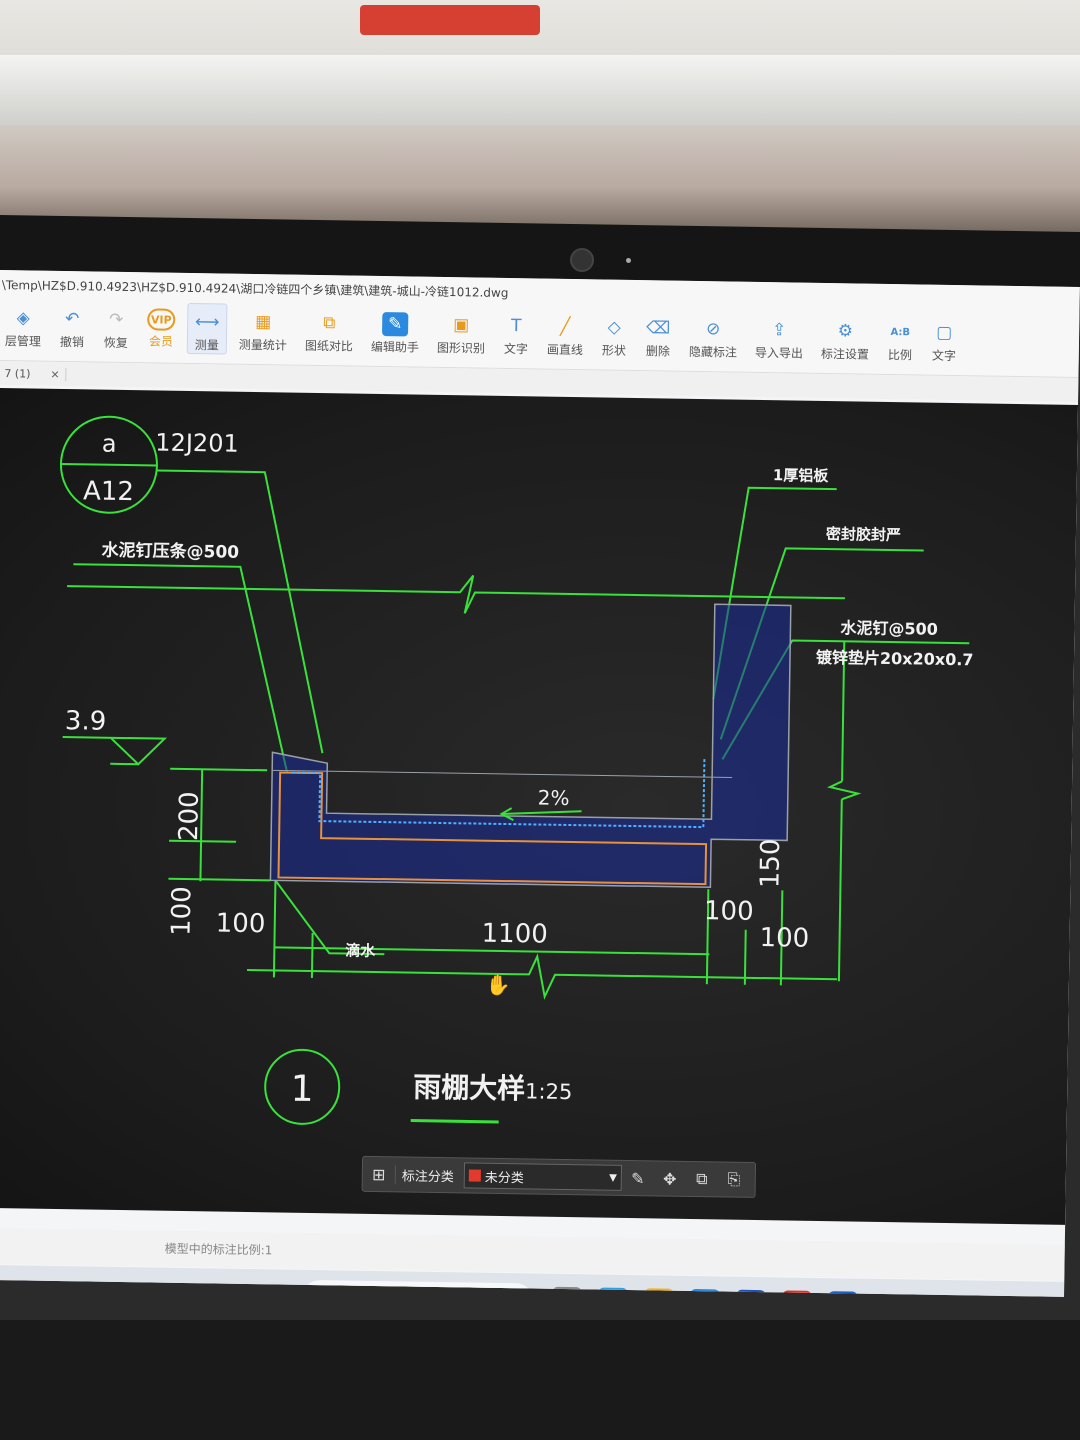 Image resolution: width=1080 pixels, height=1440 pixels. I want to click on toolbar-label: 测量统计, so click(262, 345).